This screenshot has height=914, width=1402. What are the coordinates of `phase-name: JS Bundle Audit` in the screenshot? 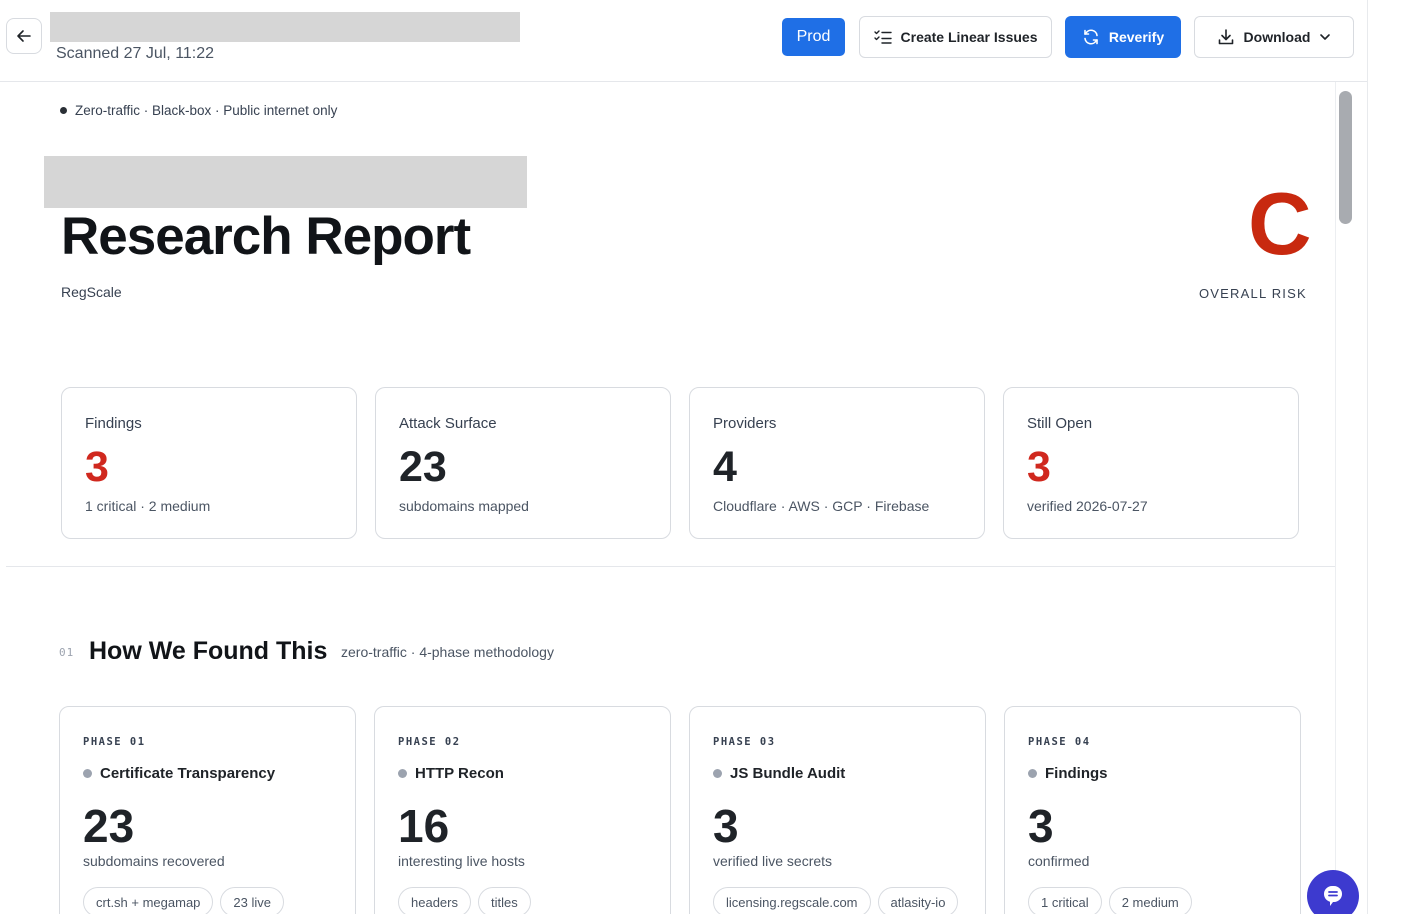 It's located at (779, 773).